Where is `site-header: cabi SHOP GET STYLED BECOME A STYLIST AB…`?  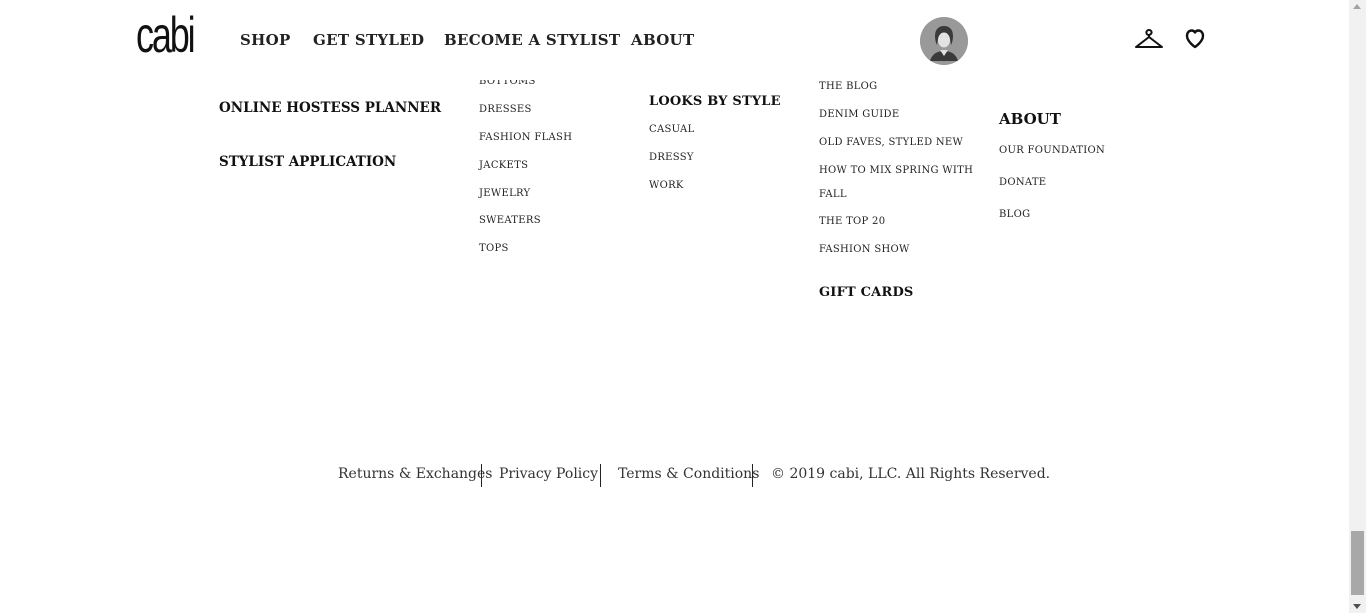 site-header: cabi SHOP GET STYLED BECOME A STYLIST AB… is located at coordinates (674, 40).